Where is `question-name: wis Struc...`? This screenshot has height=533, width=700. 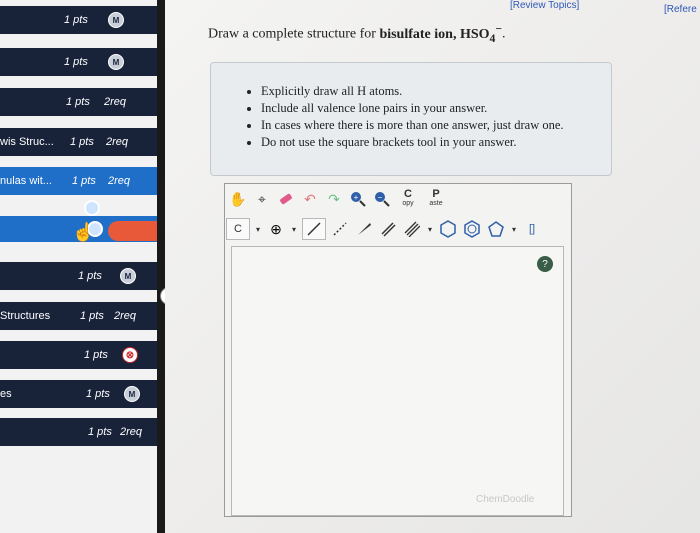 question-name: wis Struc... is located at coordinates (27, 142).